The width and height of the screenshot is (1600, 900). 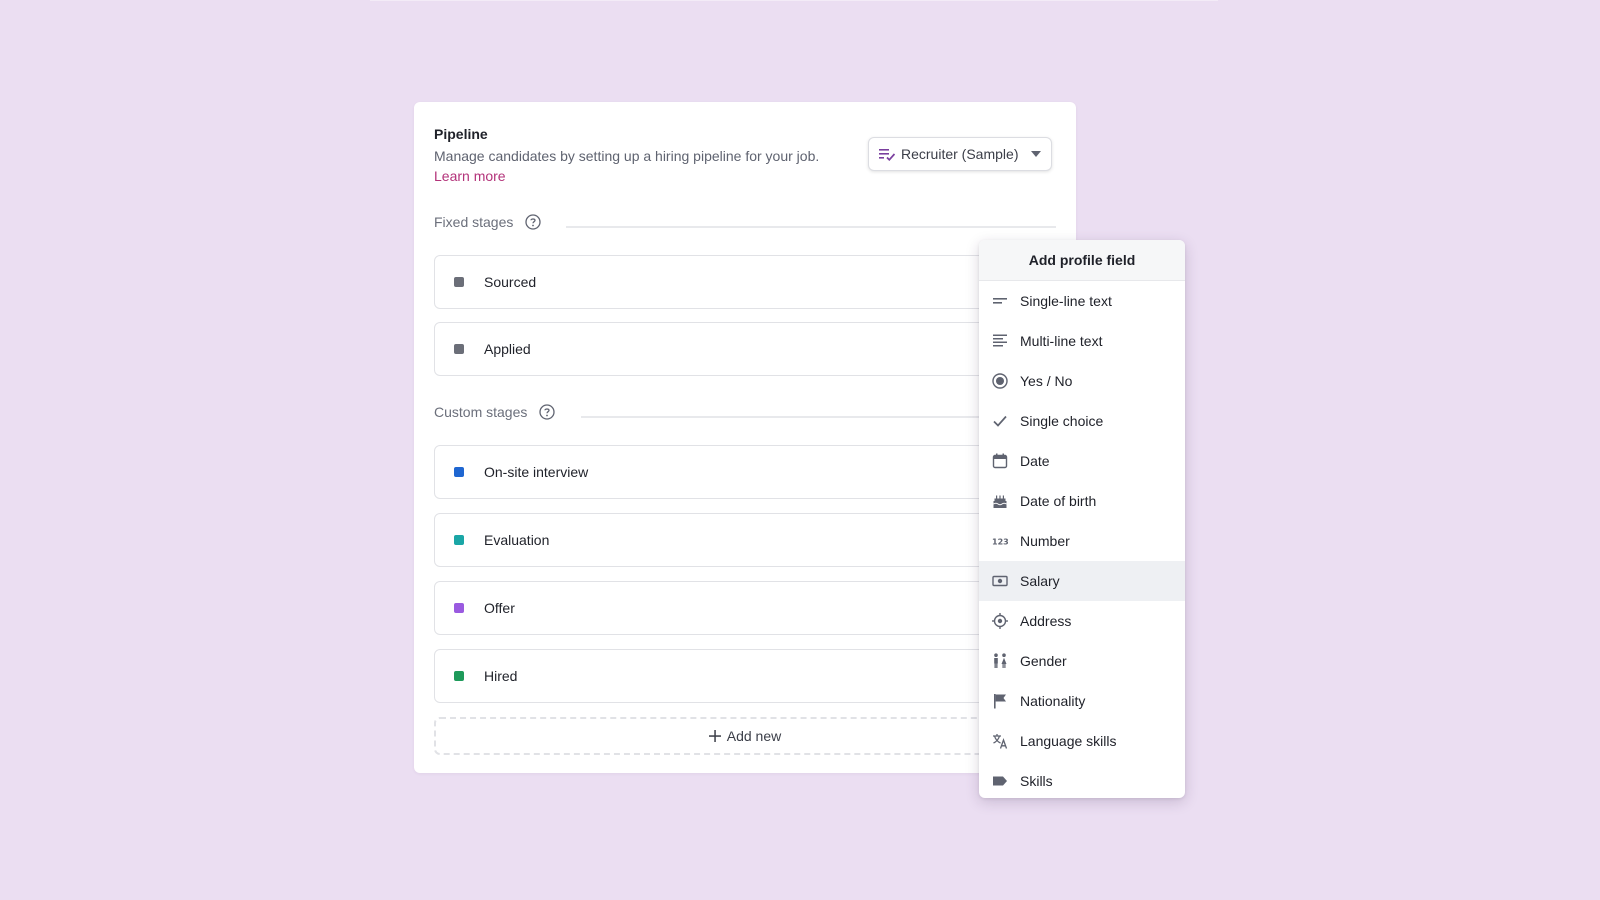 I want to click on menu-item-label: Nationality, so click(x=1053, y=701).